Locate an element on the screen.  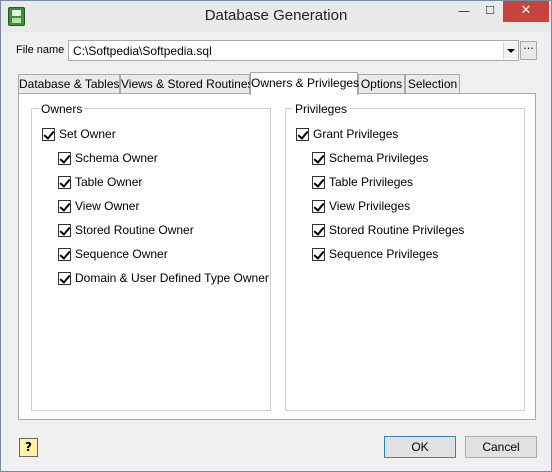
checkbox-label: Sequence Owner is located at coordinates (121, 254).